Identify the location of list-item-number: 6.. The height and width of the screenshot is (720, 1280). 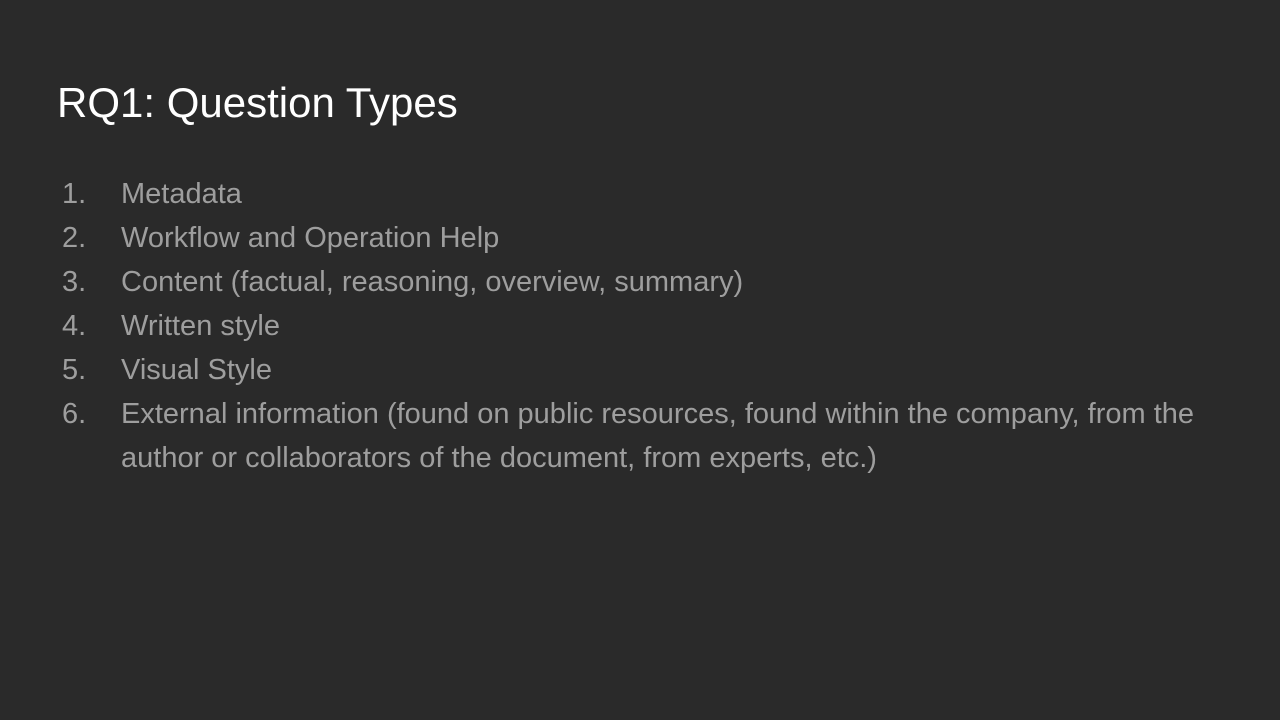
(74, 414).